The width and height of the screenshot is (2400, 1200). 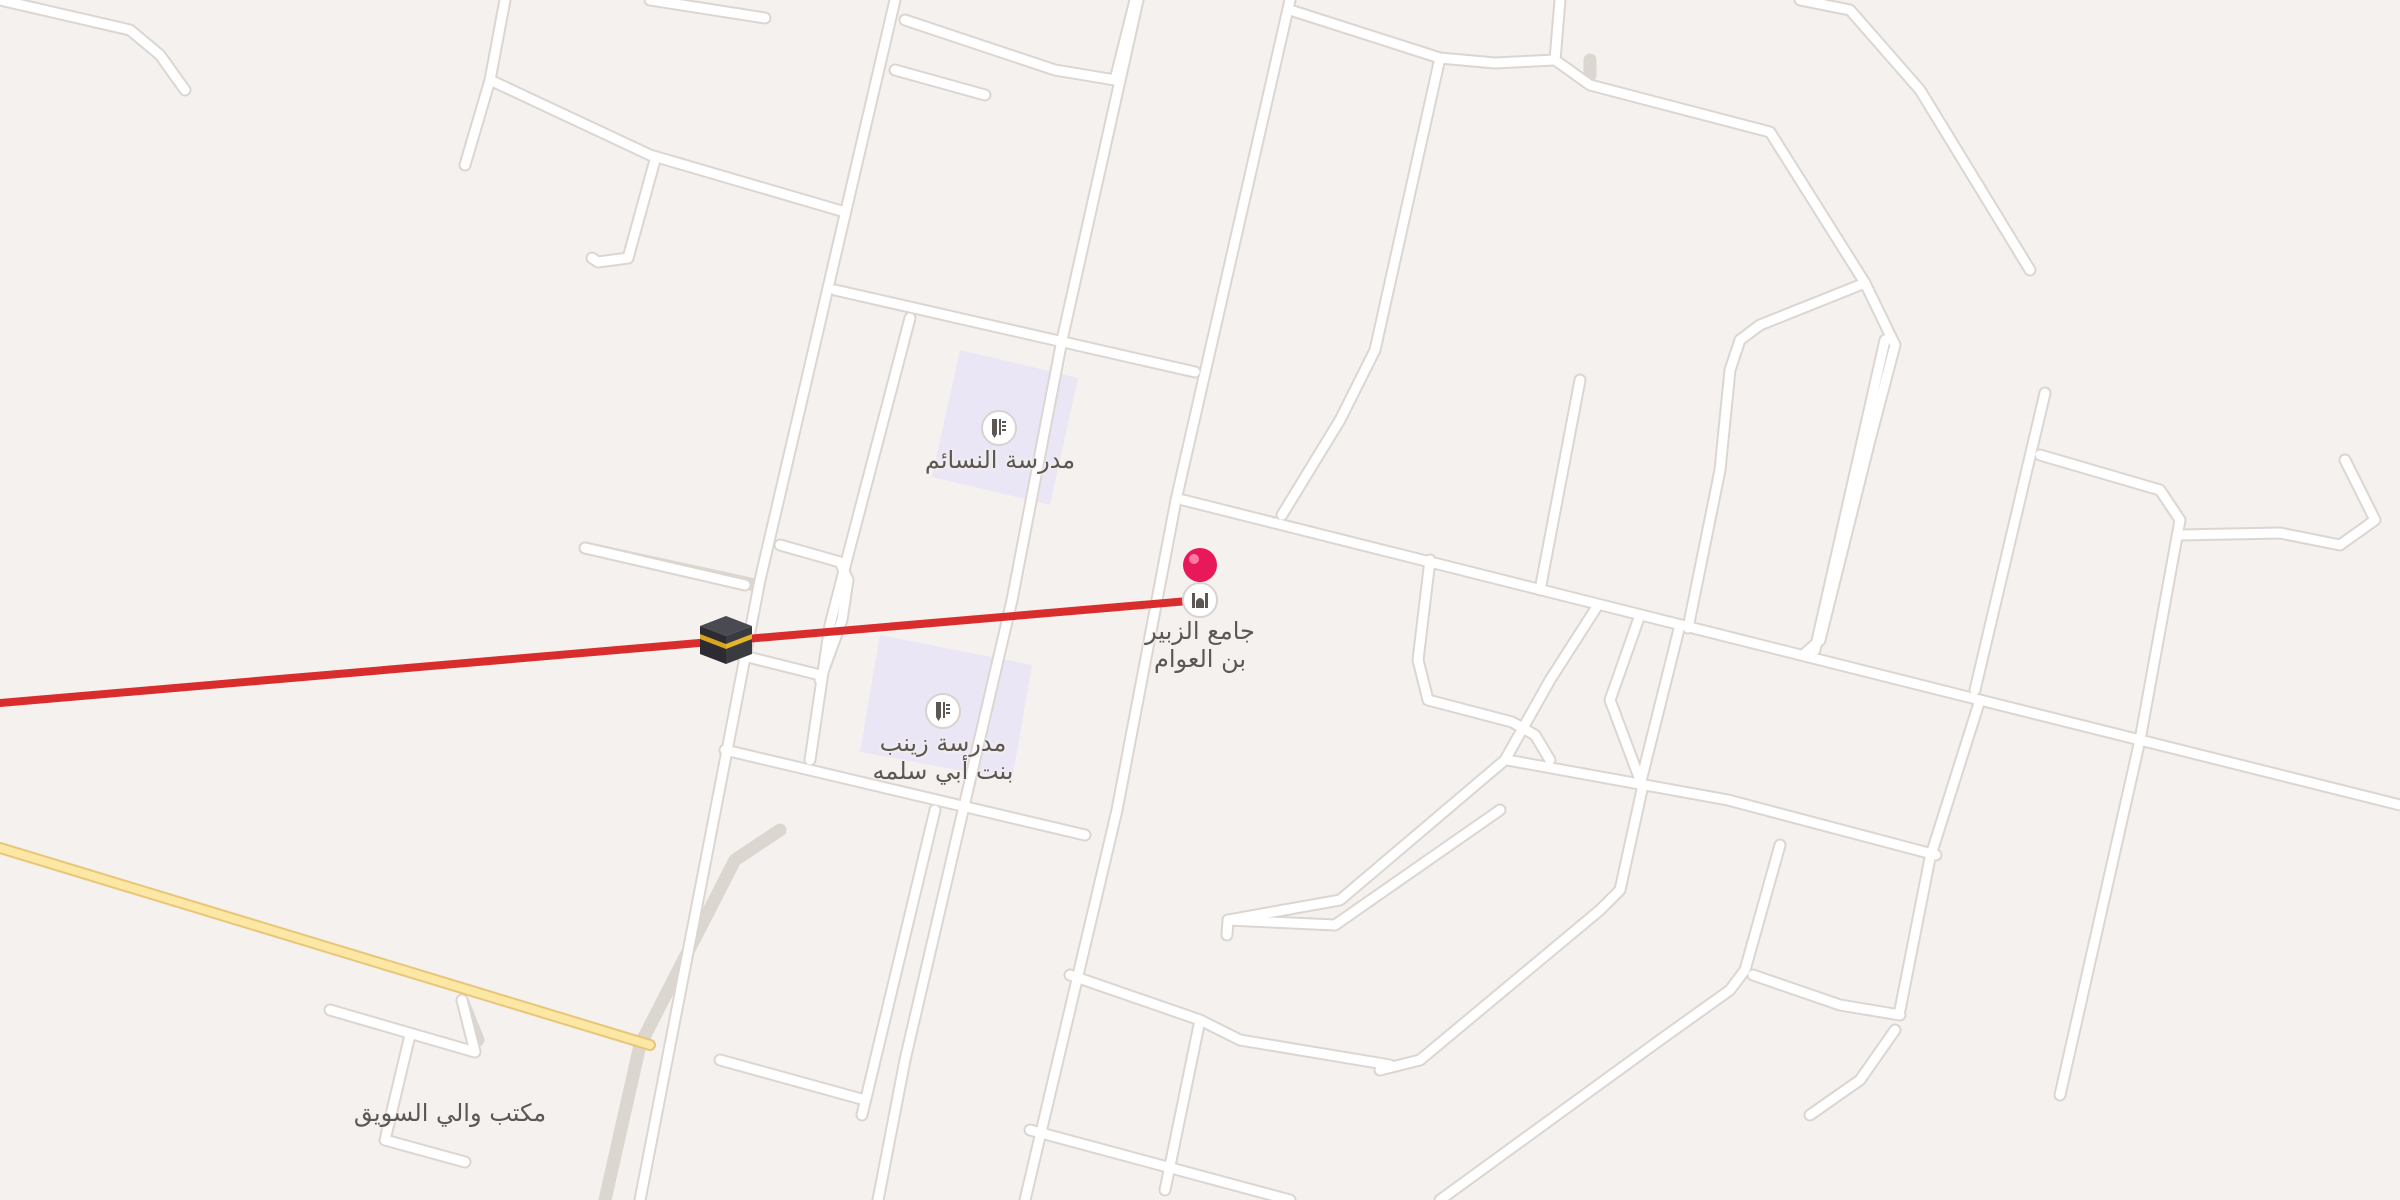 I want to click on poi-name: مدرسة النسائم, so click(x=1000, y=460).